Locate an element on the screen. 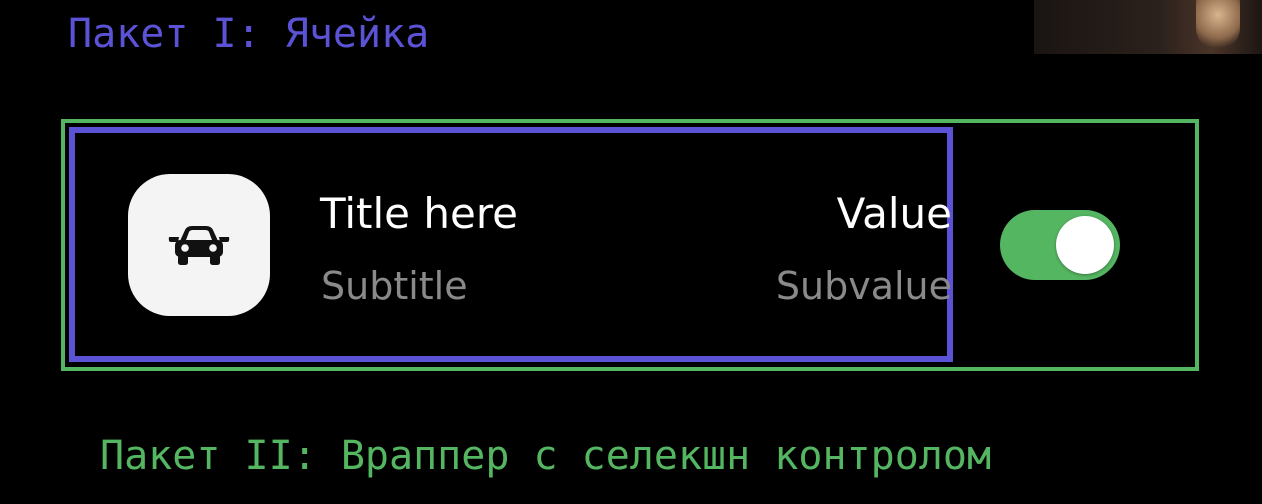 Image resolution: width=1262 pixels, height=504 pixels. car-icon is located at coordinates (199, 245).